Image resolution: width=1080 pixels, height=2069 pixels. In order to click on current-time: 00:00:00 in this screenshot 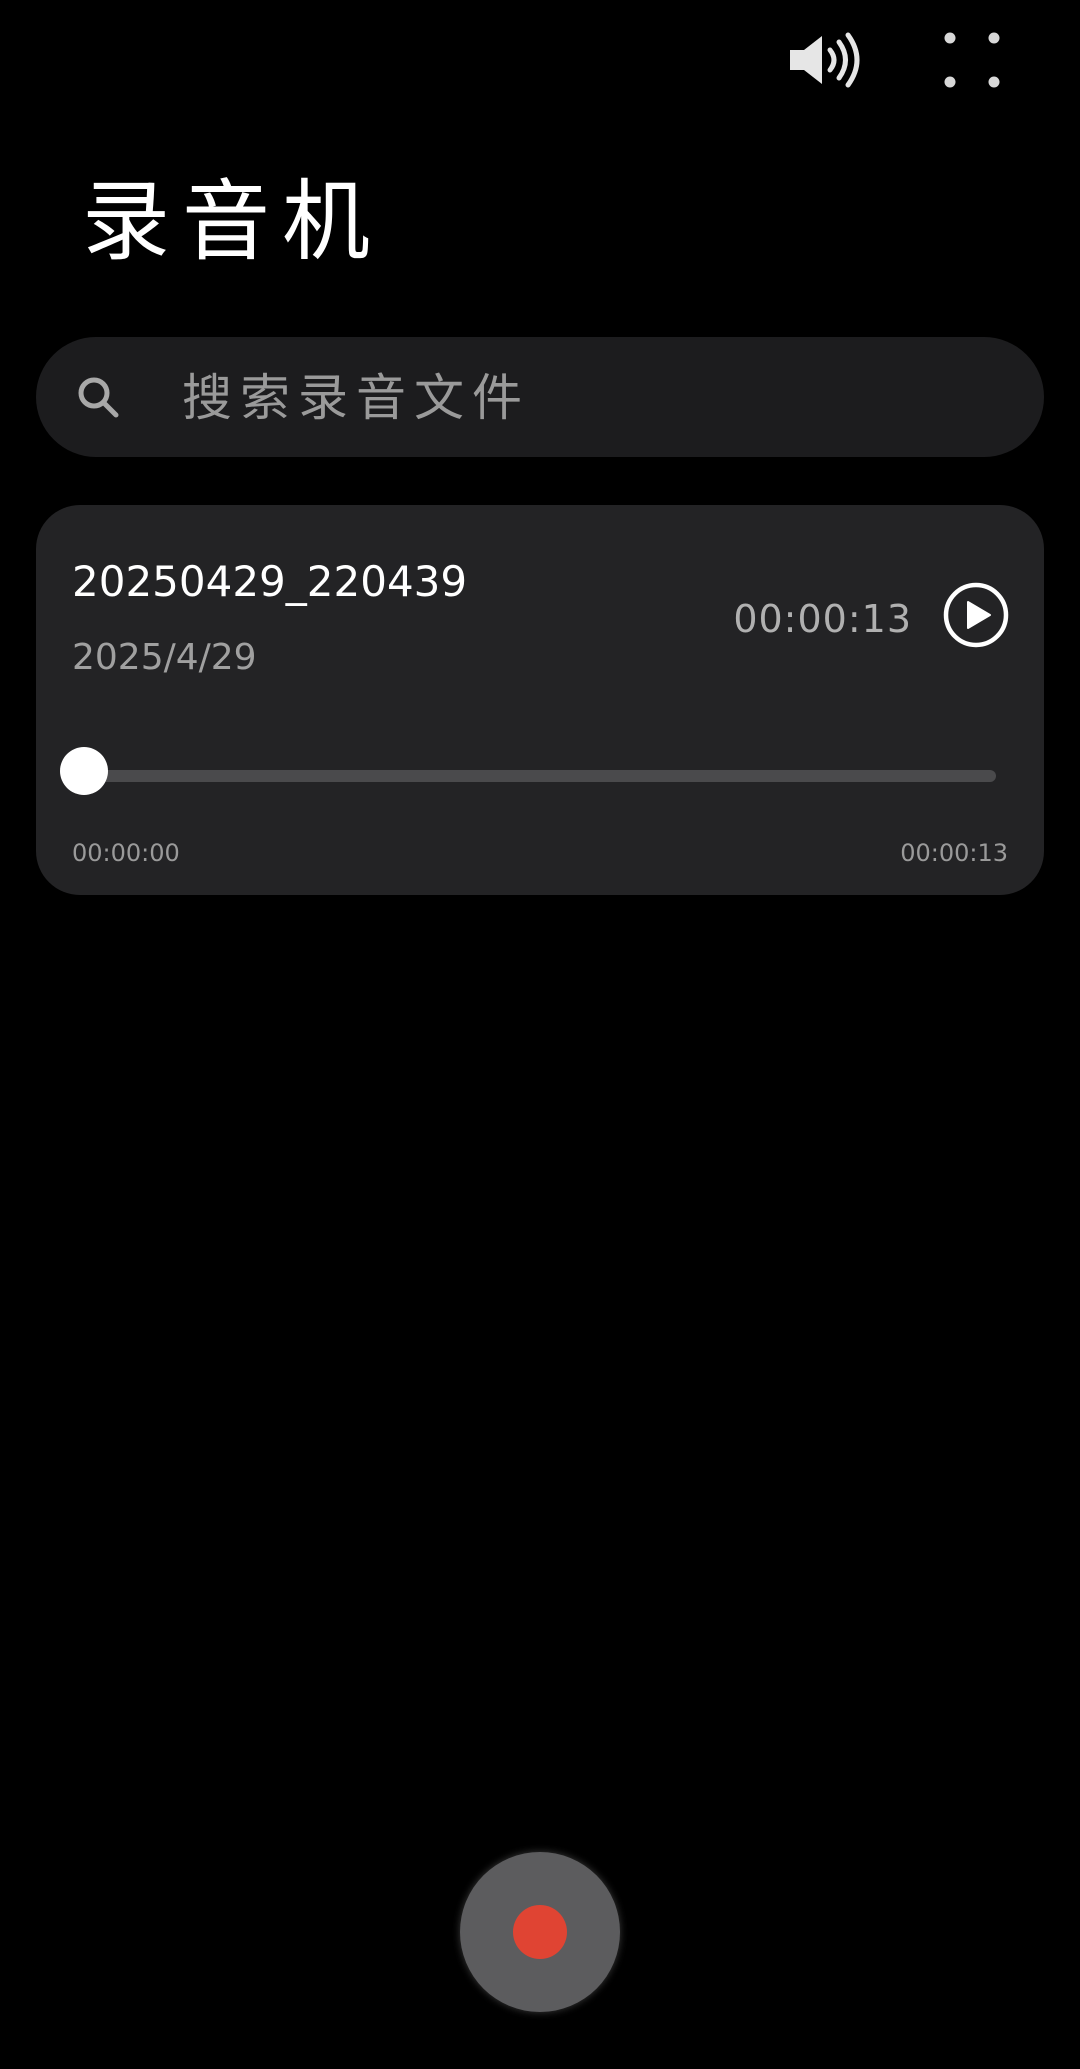, I will do `click(126, 853)`.